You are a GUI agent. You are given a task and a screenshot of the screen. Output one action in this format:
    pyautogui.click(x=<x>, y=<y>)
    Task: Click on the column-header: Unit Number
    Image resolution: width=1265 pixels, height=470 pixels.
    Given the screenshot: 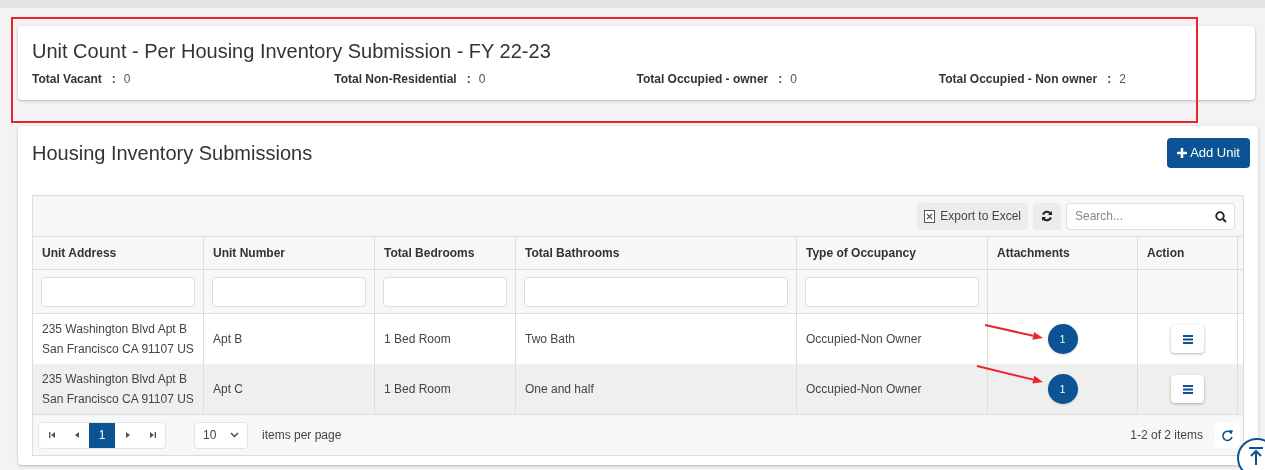 What is the action you would take?
    pyautogui.click(x=289, y=253)
    